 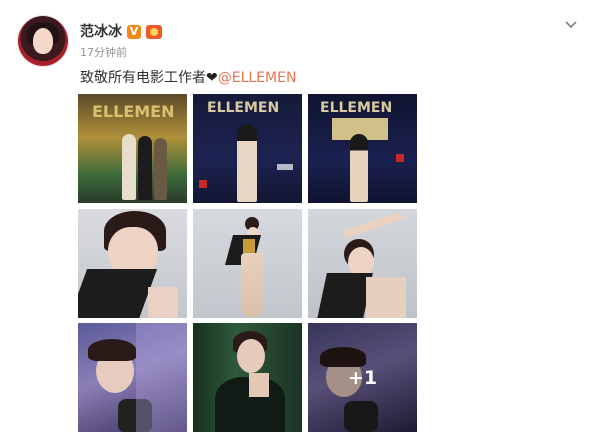 I want to click on post-text: 致敬所有电影工作者❤@ELLEMEN, so click(x=188, y=78).